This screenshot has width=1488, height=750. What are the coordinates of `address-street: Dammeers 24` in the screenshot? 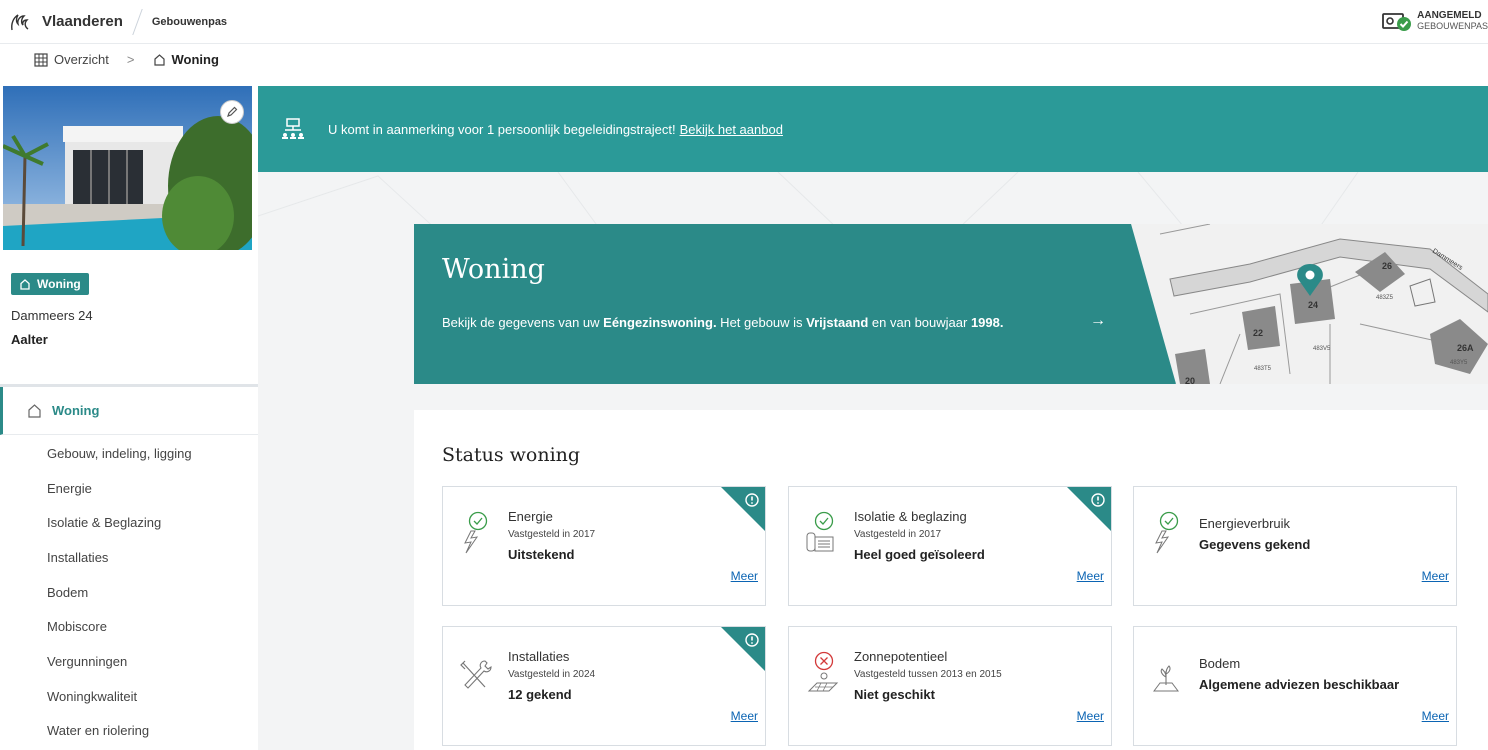 It's located at (52, 315).